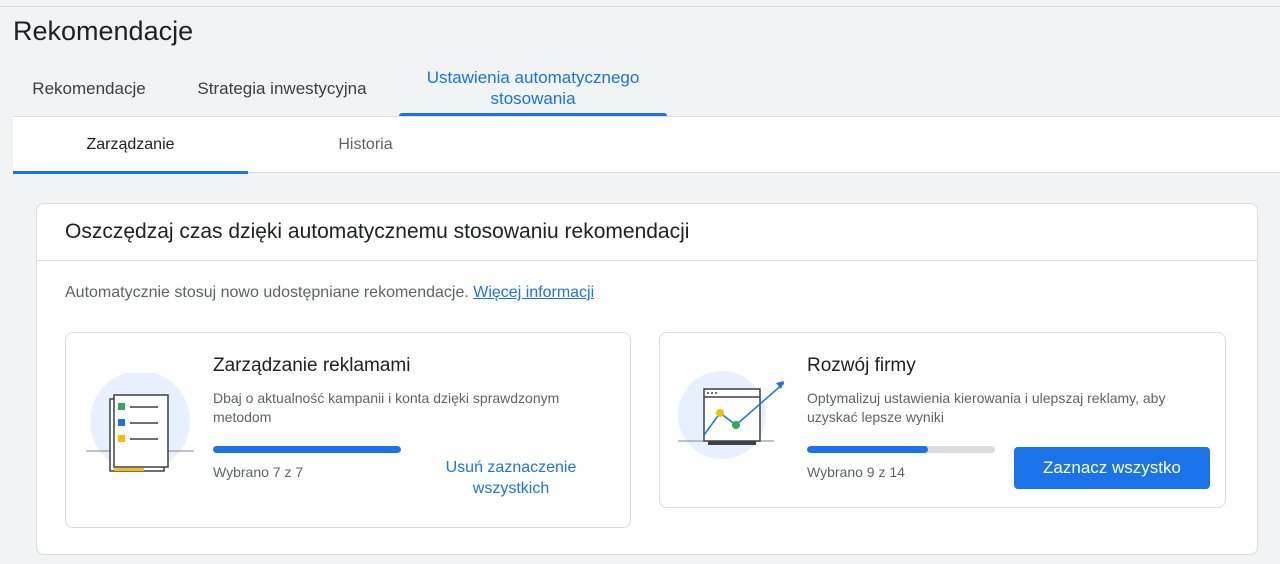  I want to click on business-growth-progress-fill, so click(867, 449).